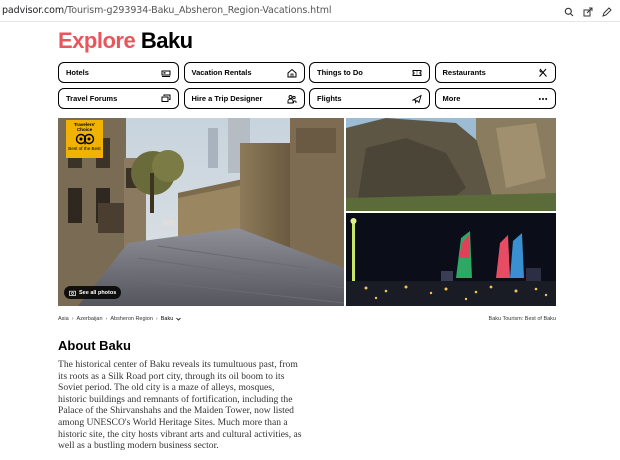  Describe the element at coordinates (131, 319) in the screenshot. I see `breadcrumb-absheron-region: Absheron Region` at that location.